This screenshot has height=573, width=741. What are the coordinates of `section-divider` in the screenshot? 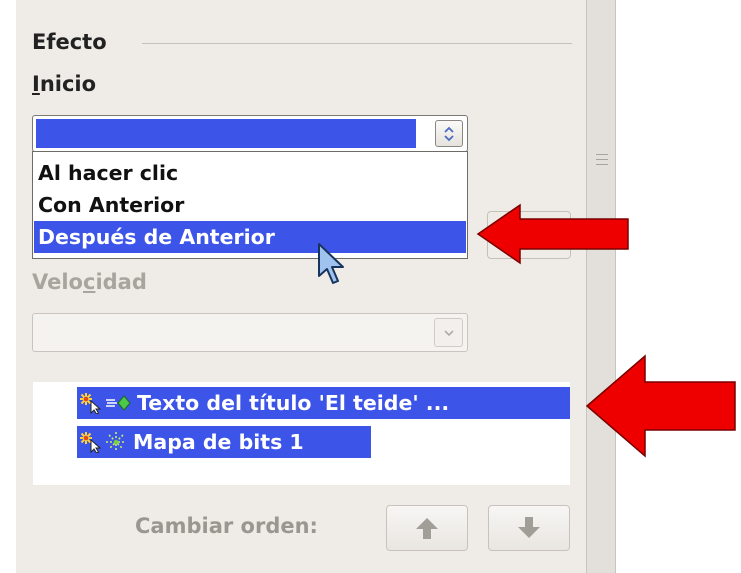 It's located at (357, 43).